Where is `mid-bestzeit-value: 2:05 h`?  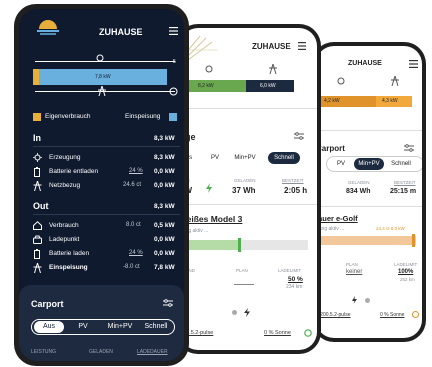
mid-bestzeit-value: 2:05 h is located at coordinates (296, 190).